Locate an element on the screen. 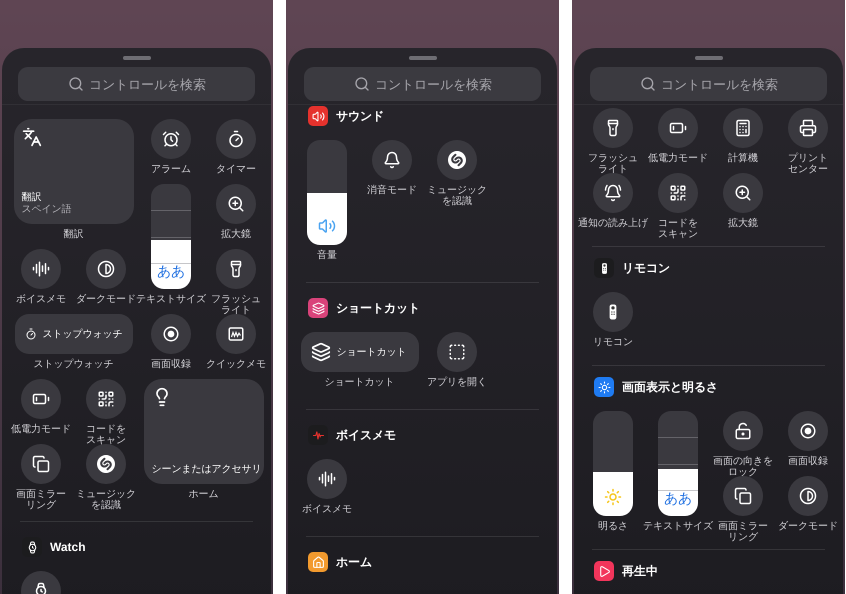 The height and width of the screenshot is (594, 846). section-title: ボイスメモ is located at coordinates (366, 435).